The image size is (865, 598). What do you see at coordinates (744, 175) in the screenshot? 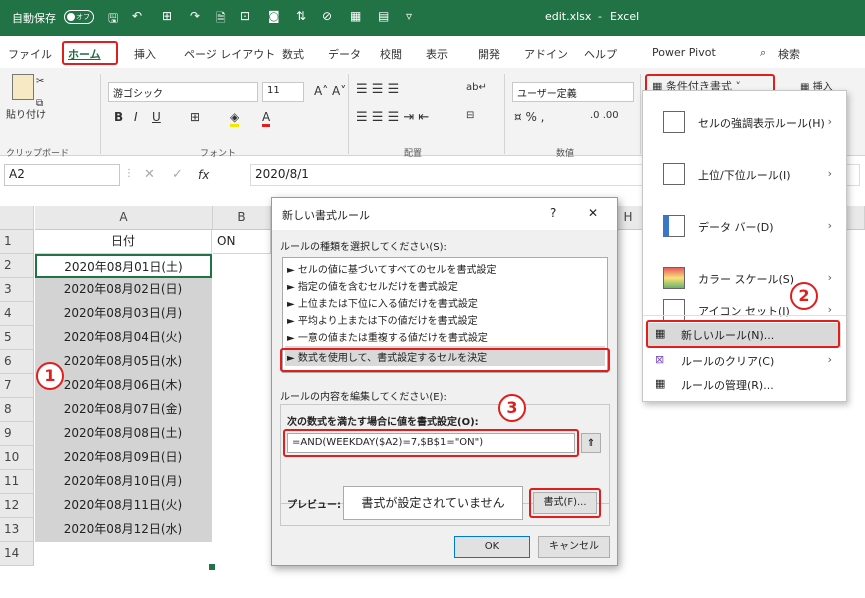
I see `menu-item-top-bottom: 上位/下位ルール(I) ›` at bounding box center [744, 175].